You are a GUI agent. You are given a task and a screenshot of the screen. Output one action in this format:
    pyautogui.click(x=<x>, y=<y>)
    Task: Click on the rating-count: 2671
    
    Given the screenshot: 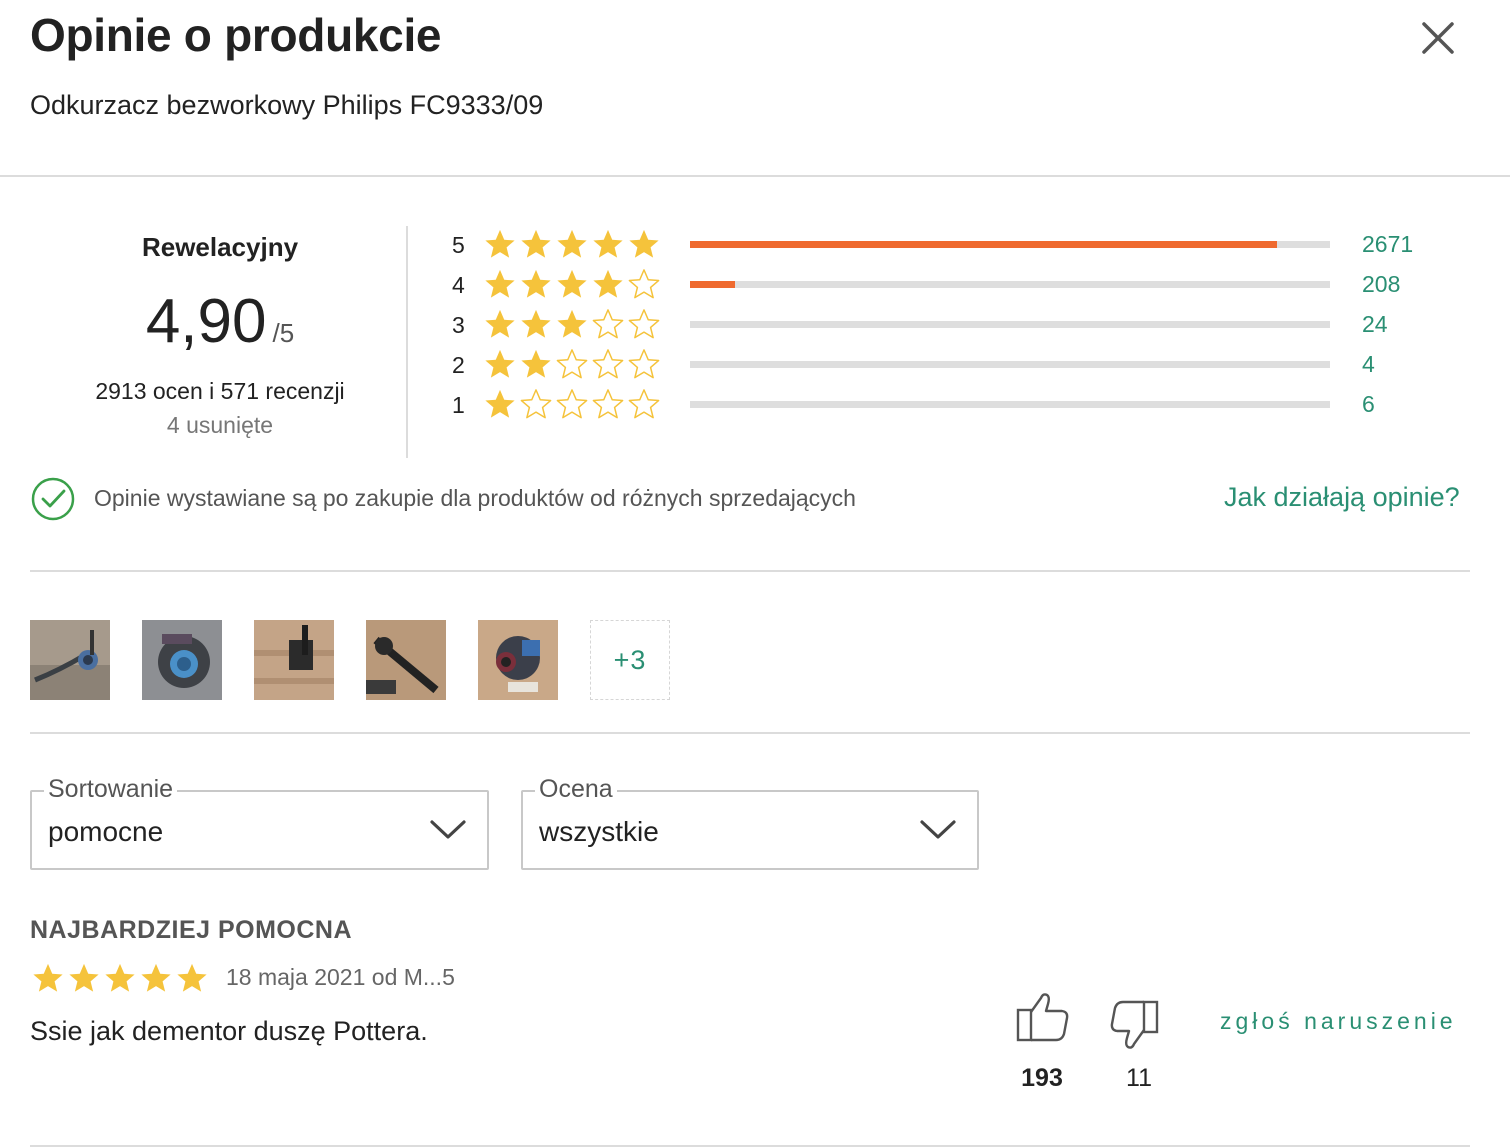 What is the action you would take?
    pyautogui.click(x=1387, y=244)
    